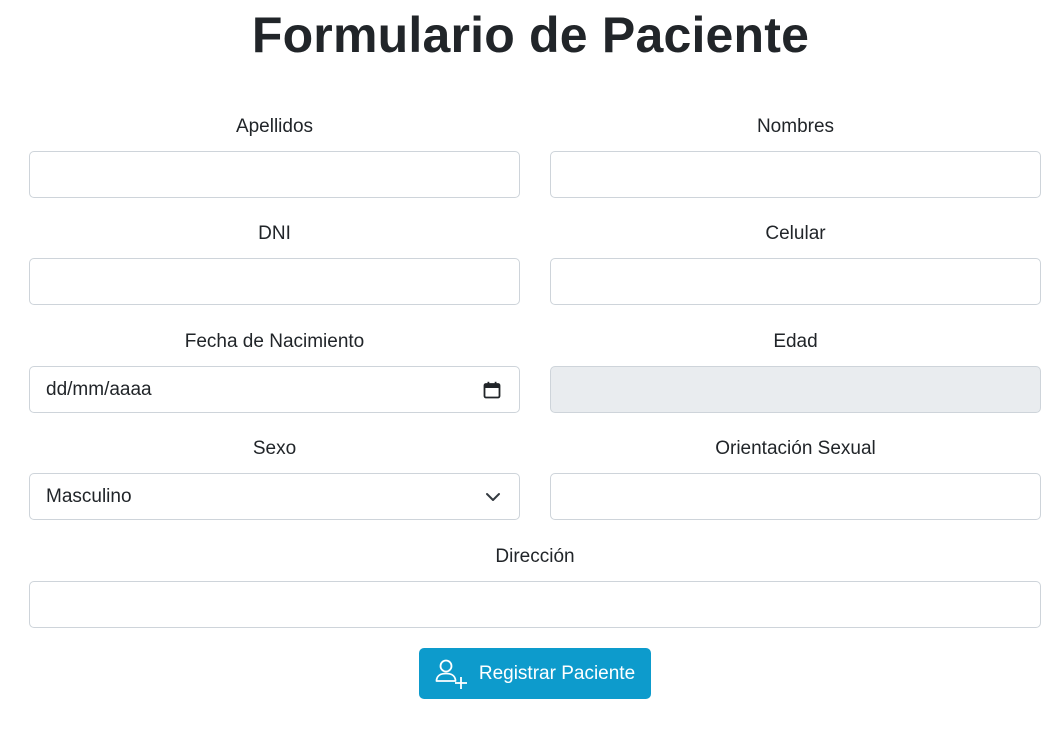  I want to click on edad-field, so click(795, 389).